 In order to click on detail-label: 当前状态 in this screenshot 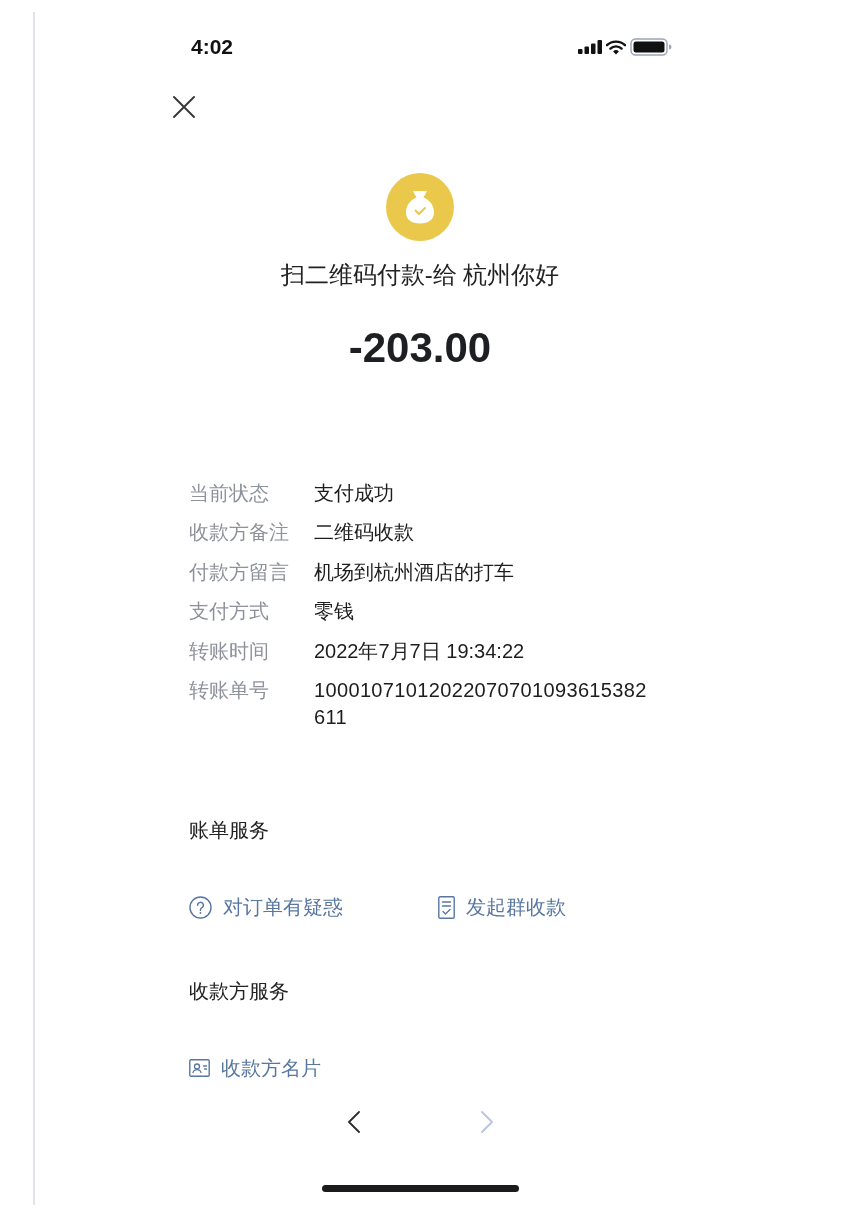, I will do `click(229, 493)`.